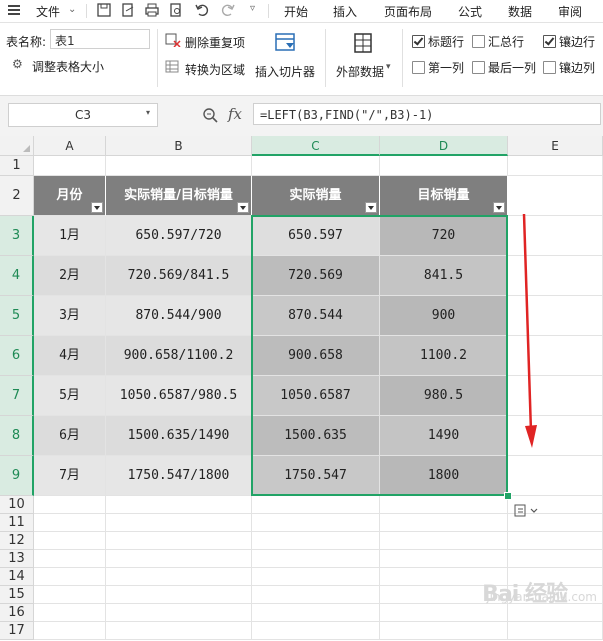  Describe the element at coordinates (17, 505) in the screenshot. I see `row-header-10: 10` at that location.